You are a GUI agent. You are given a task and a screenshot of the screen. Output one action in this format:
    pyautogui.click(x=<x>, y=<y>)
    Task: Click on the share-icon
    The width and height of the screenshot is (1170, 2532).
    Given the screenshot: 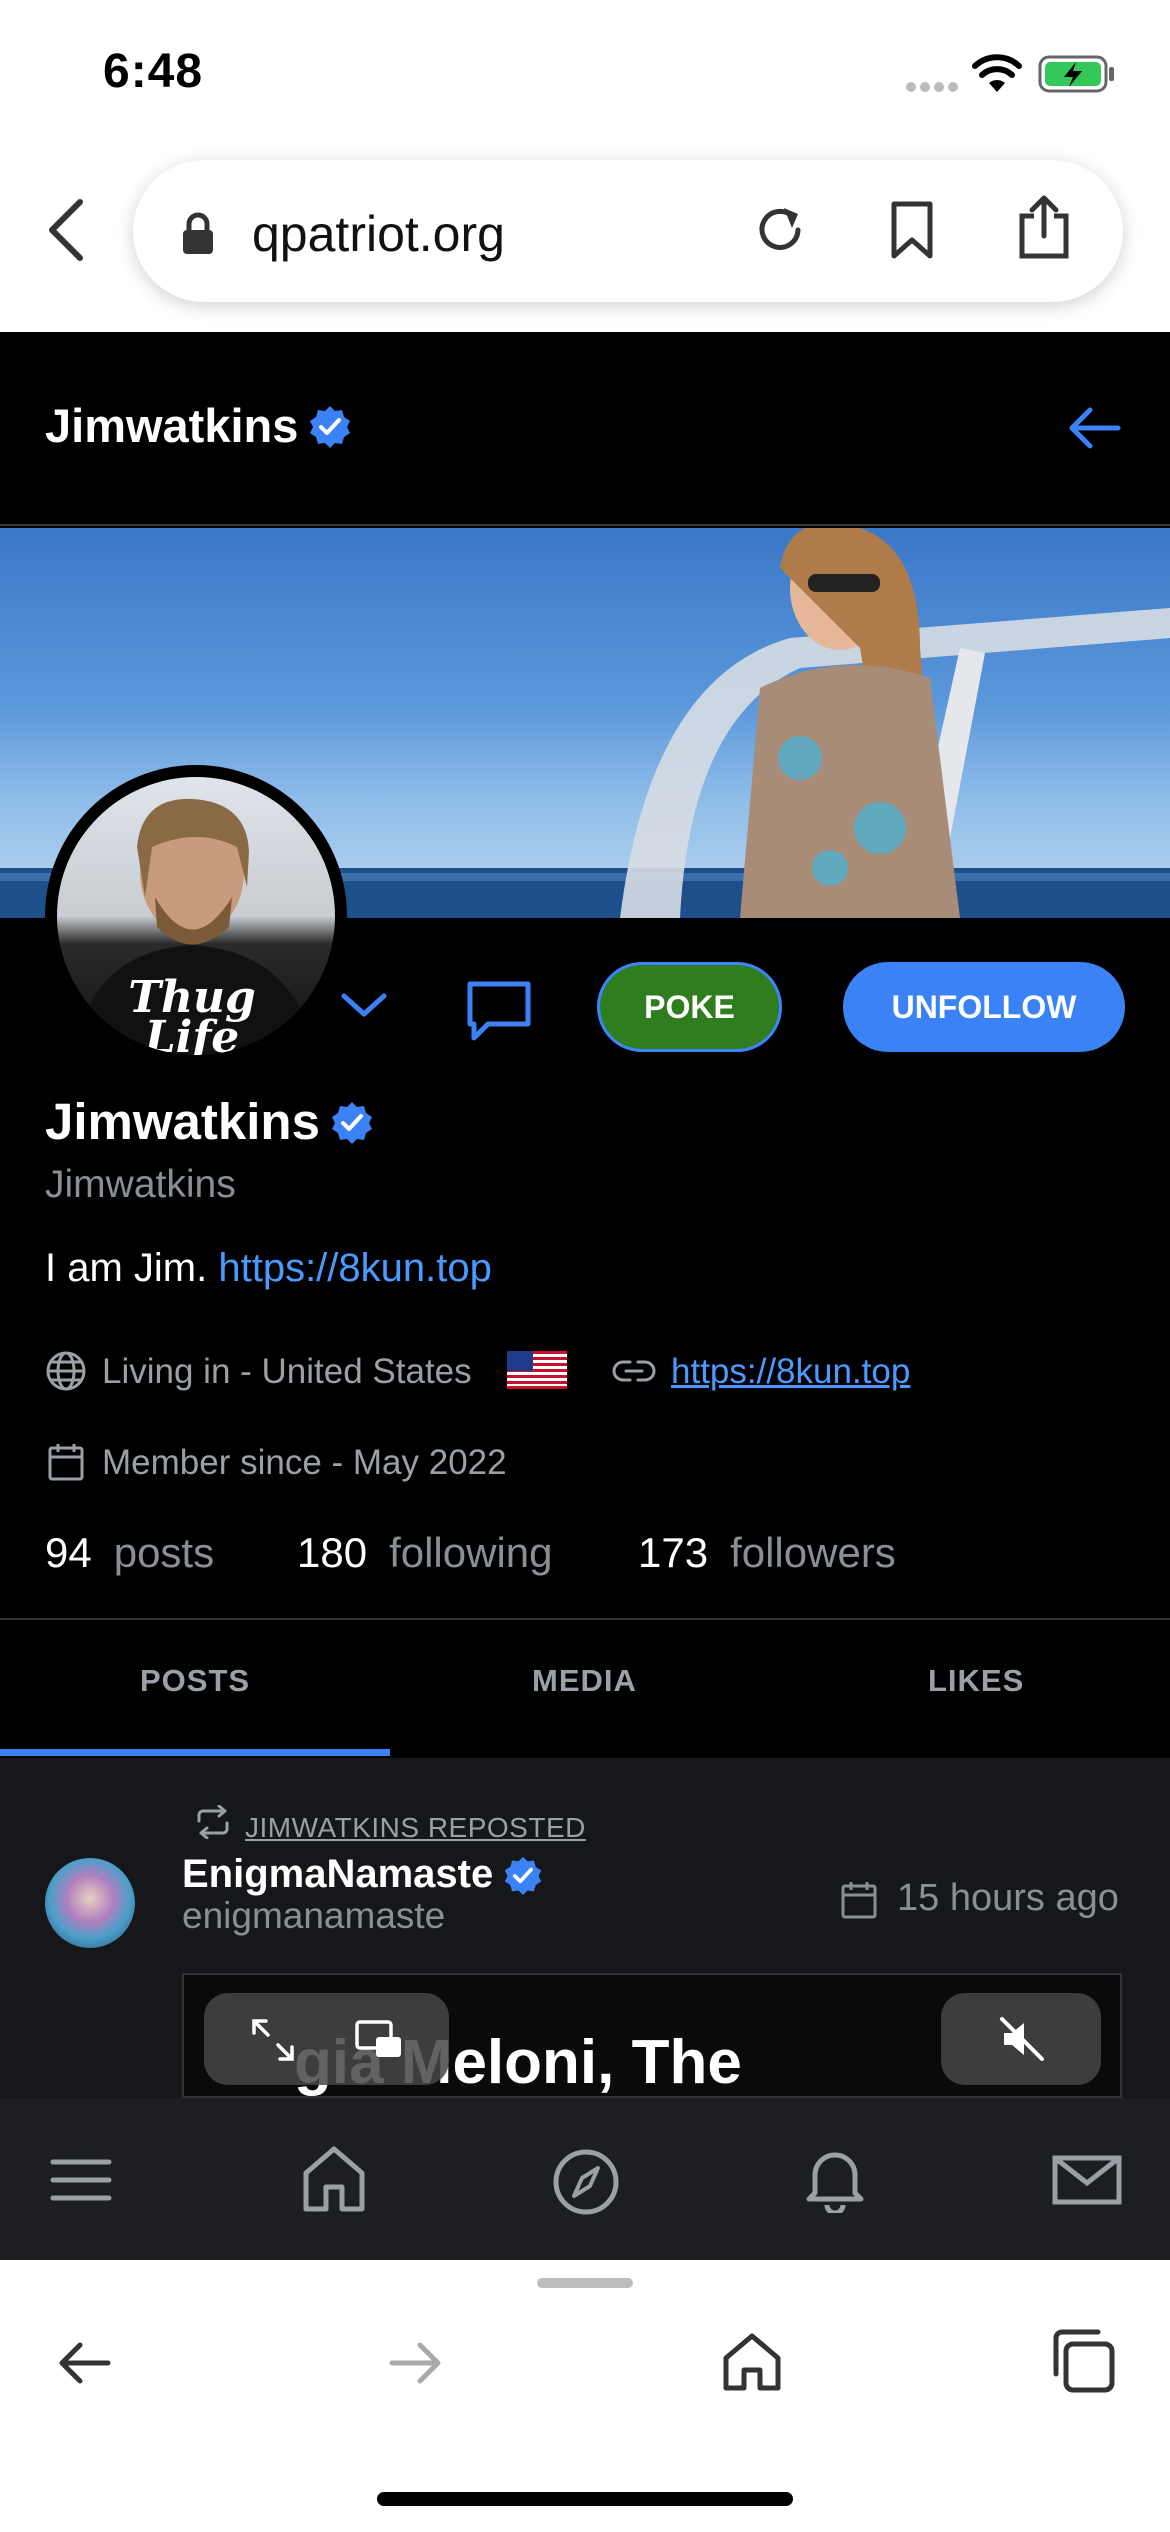 What is the action you would take?
    pyautogui.click(x=1044, y=227)
    